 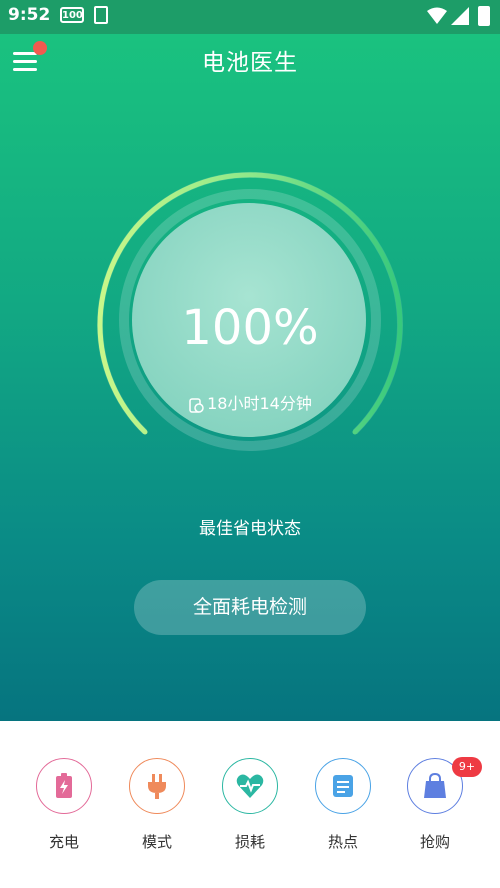 I want to click on status-bar: 9:52 100, so click(x=250, y=17).